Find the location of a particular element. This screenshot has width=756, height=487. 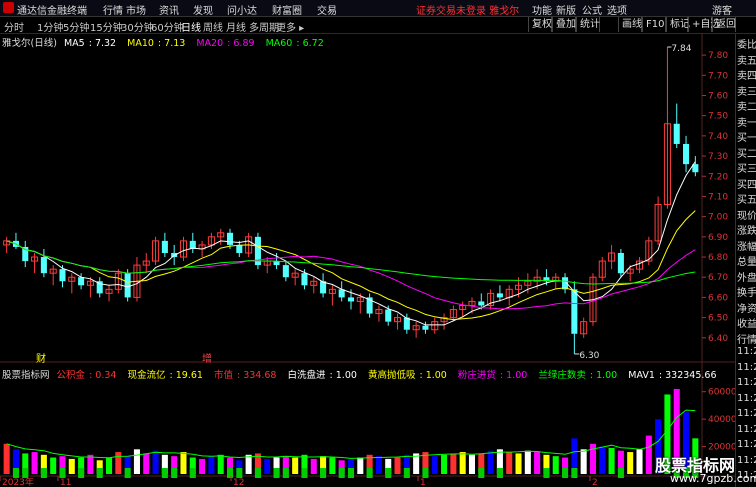

ind-green: 兰绿庄数卖: 1.00 is located at coordinates (578, 375).